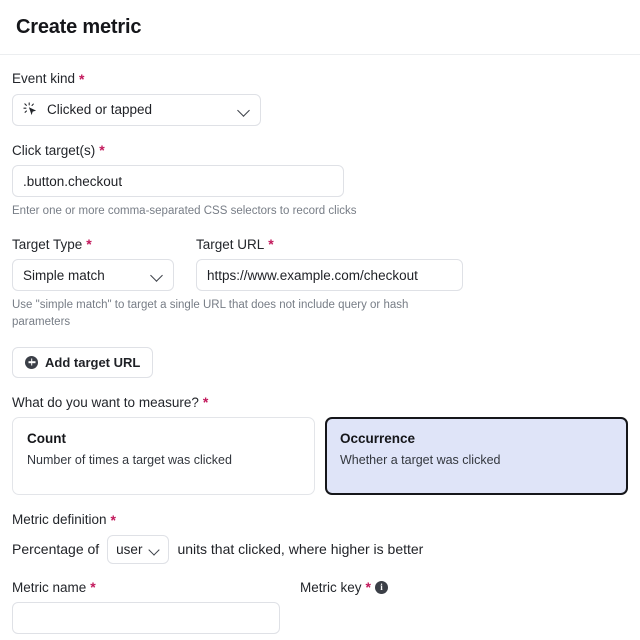 The image size is (640, 640). I want to click on add-target-url-wrap: Add target URL, so click(320, 362).